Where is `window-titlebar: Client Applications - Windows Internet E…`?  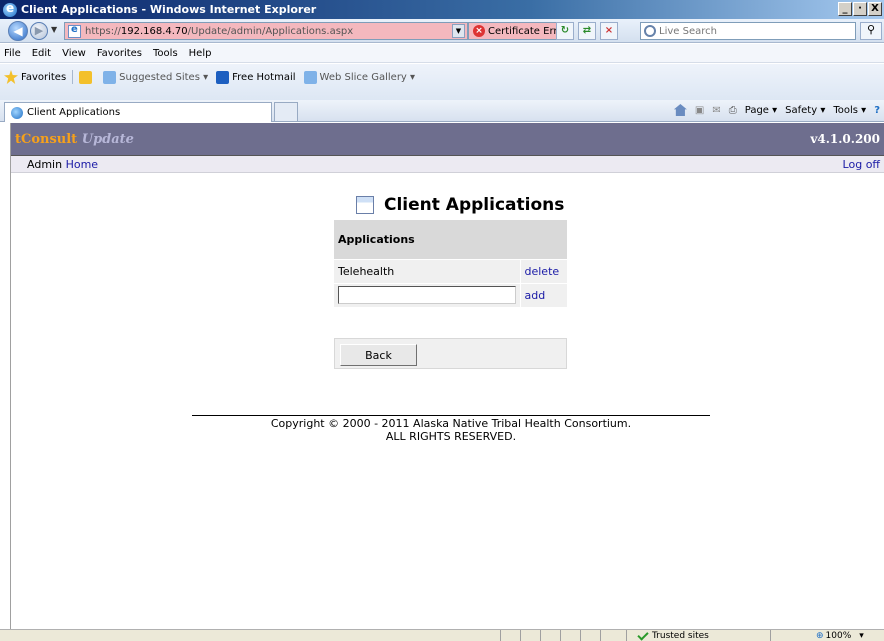
window-titlebar: Client Applications - Windows Internet E… is located at coordinates (442, 9).